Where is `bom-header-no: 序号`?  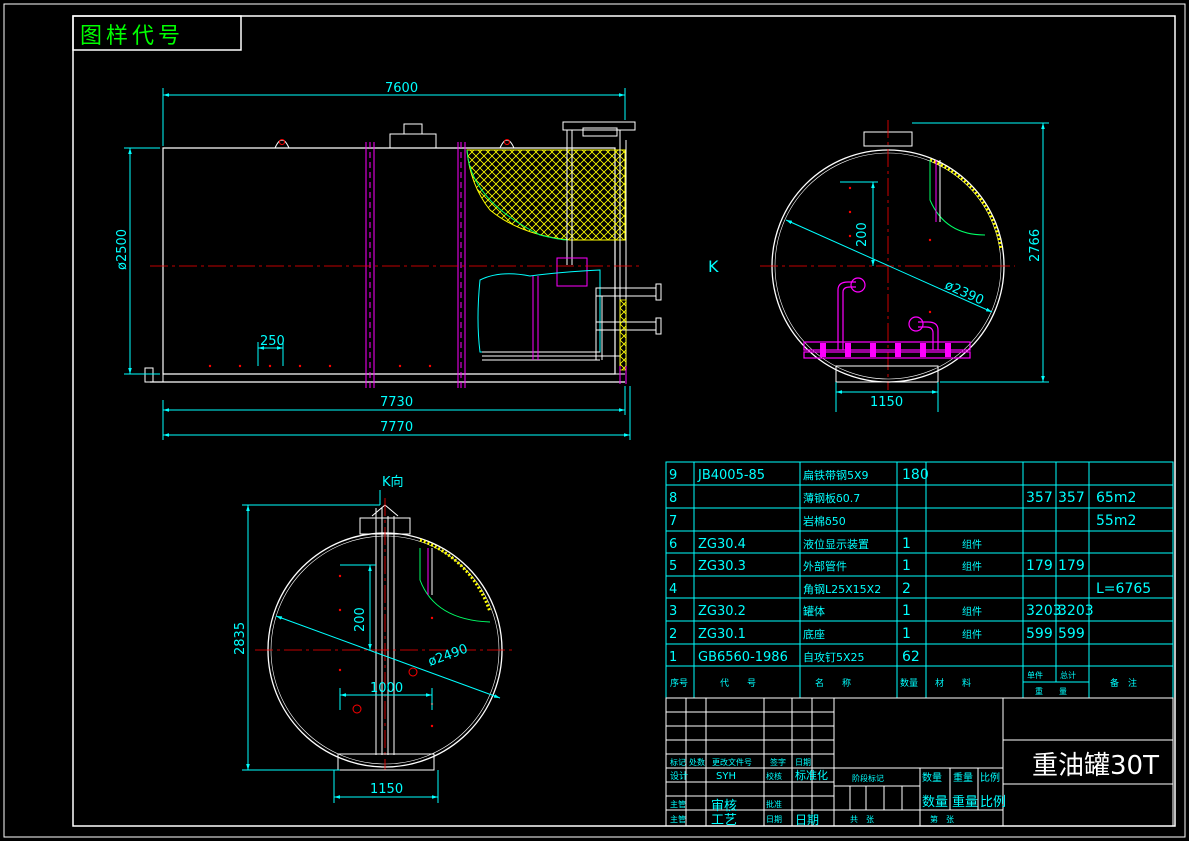
bom-header-no: 序号 is located at coordinates (679, 683).